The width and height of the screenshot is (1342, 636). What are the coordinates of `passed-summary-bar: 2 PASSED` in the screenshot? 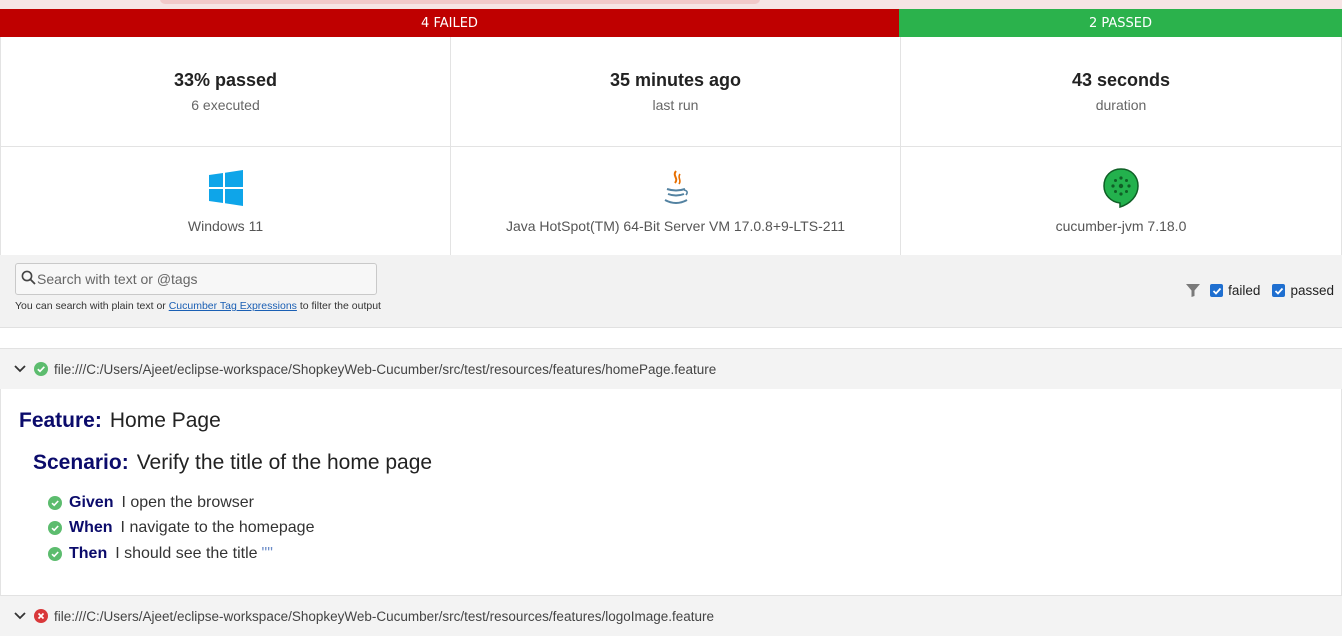 It's located at (1120, 23).